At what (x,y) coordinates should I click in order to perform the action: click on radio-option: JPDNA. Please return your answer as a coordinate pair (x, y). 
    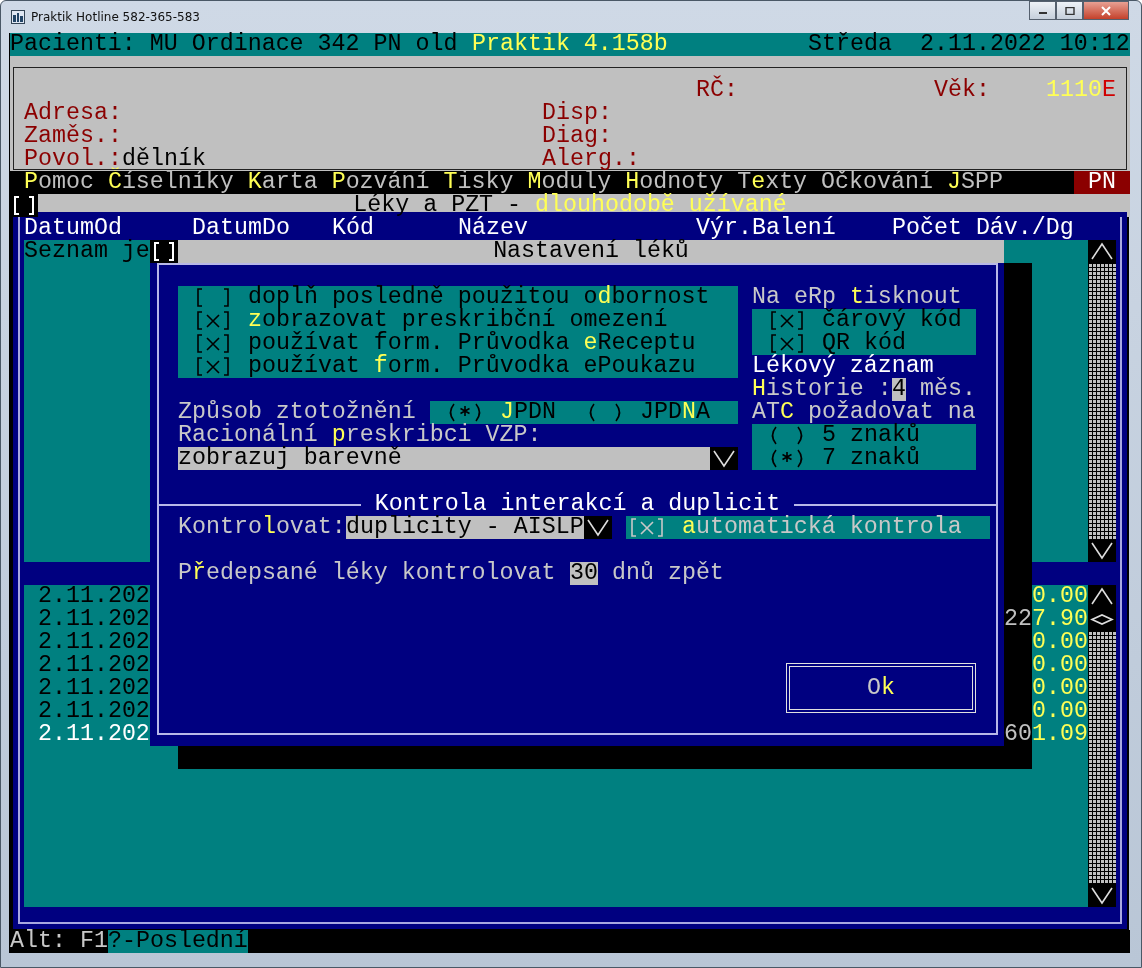
    Looking at the image, I should click on (654, 412).